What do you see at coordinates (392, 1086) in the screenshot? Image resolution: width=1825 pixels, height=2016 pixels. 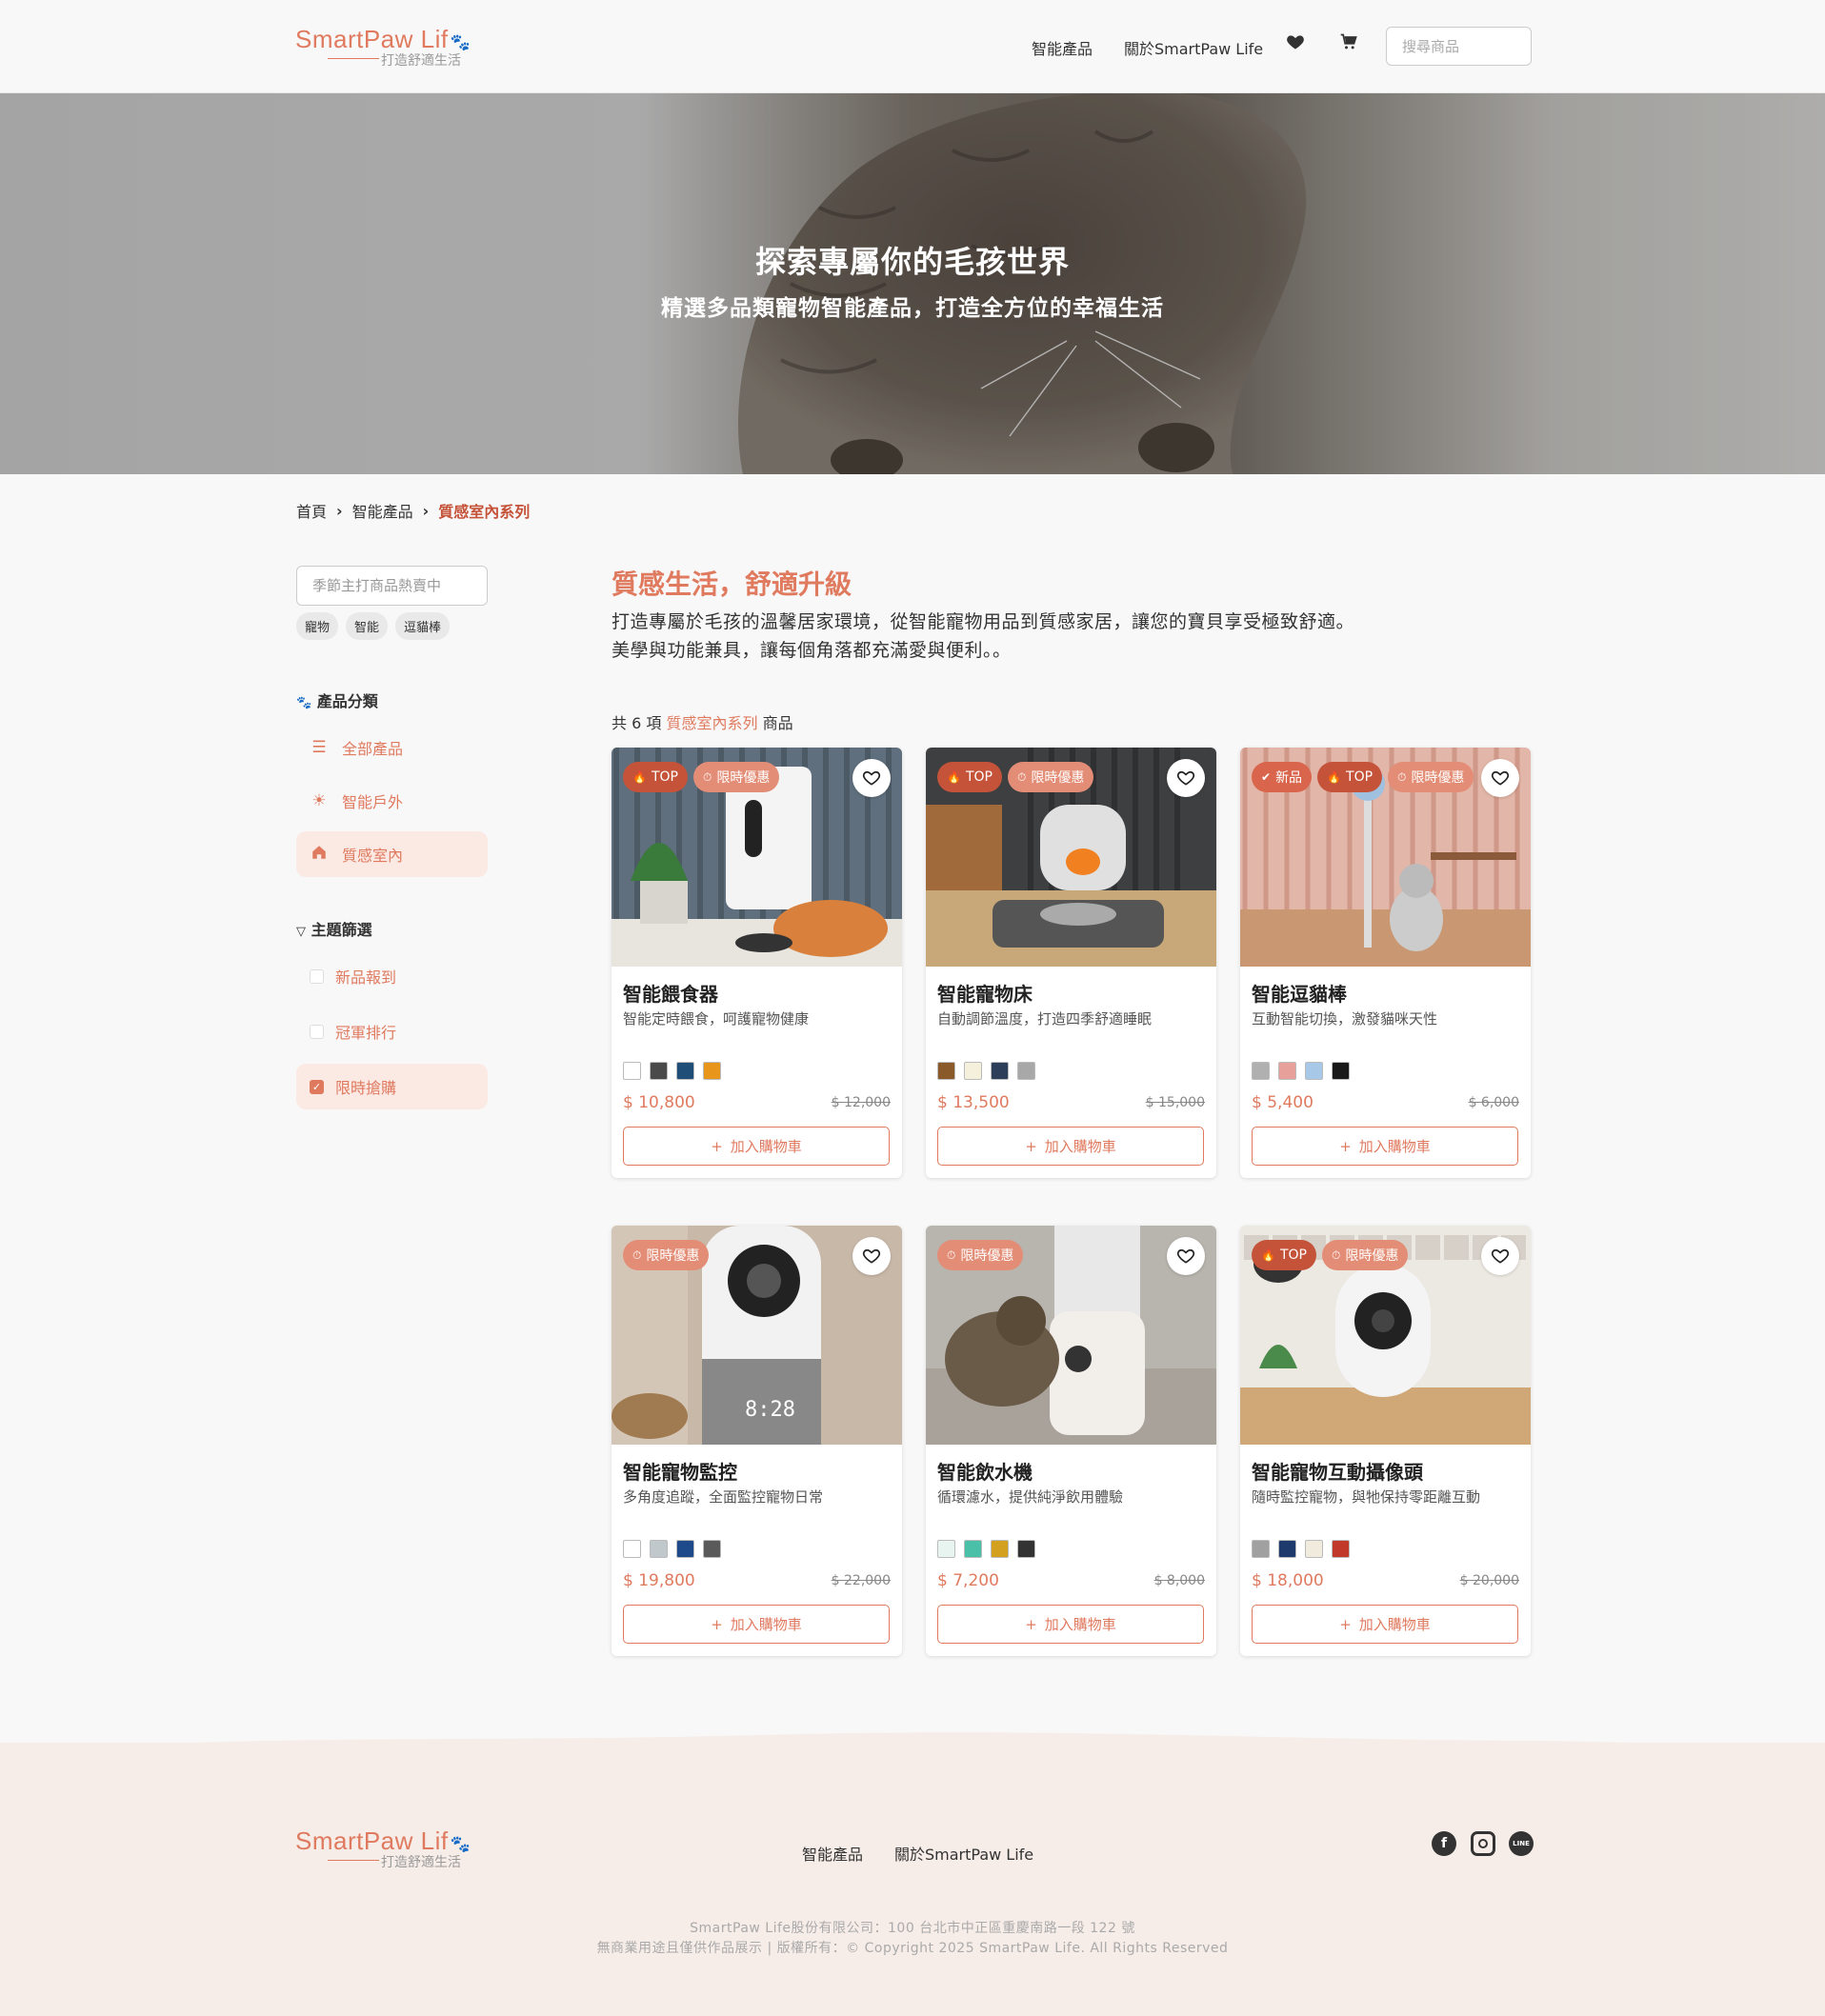 I see `filter-flash-sale: ✓ 限時搶購` at bounding box center [392, 1086].